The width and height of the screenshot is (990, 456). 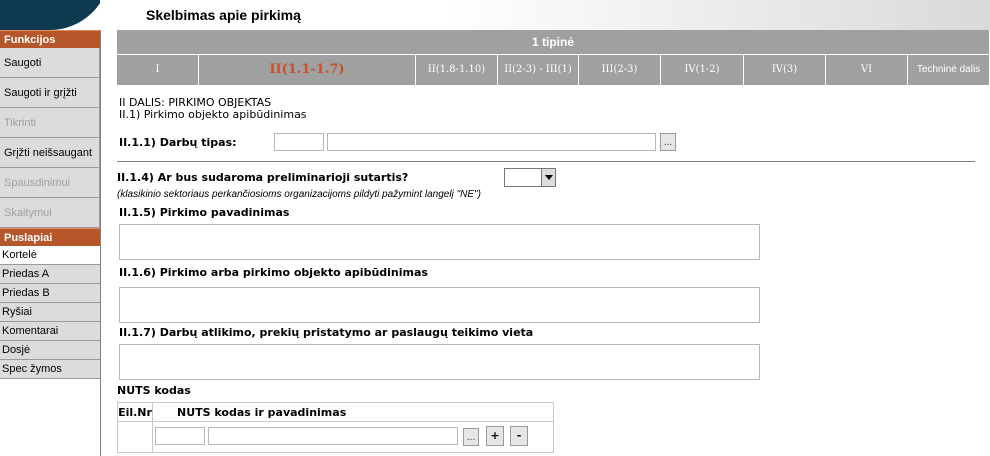 What do you see at coordinates (439, 305) in the screenshot?
I see `procurement-description-field` at bounding box center [439, 305].